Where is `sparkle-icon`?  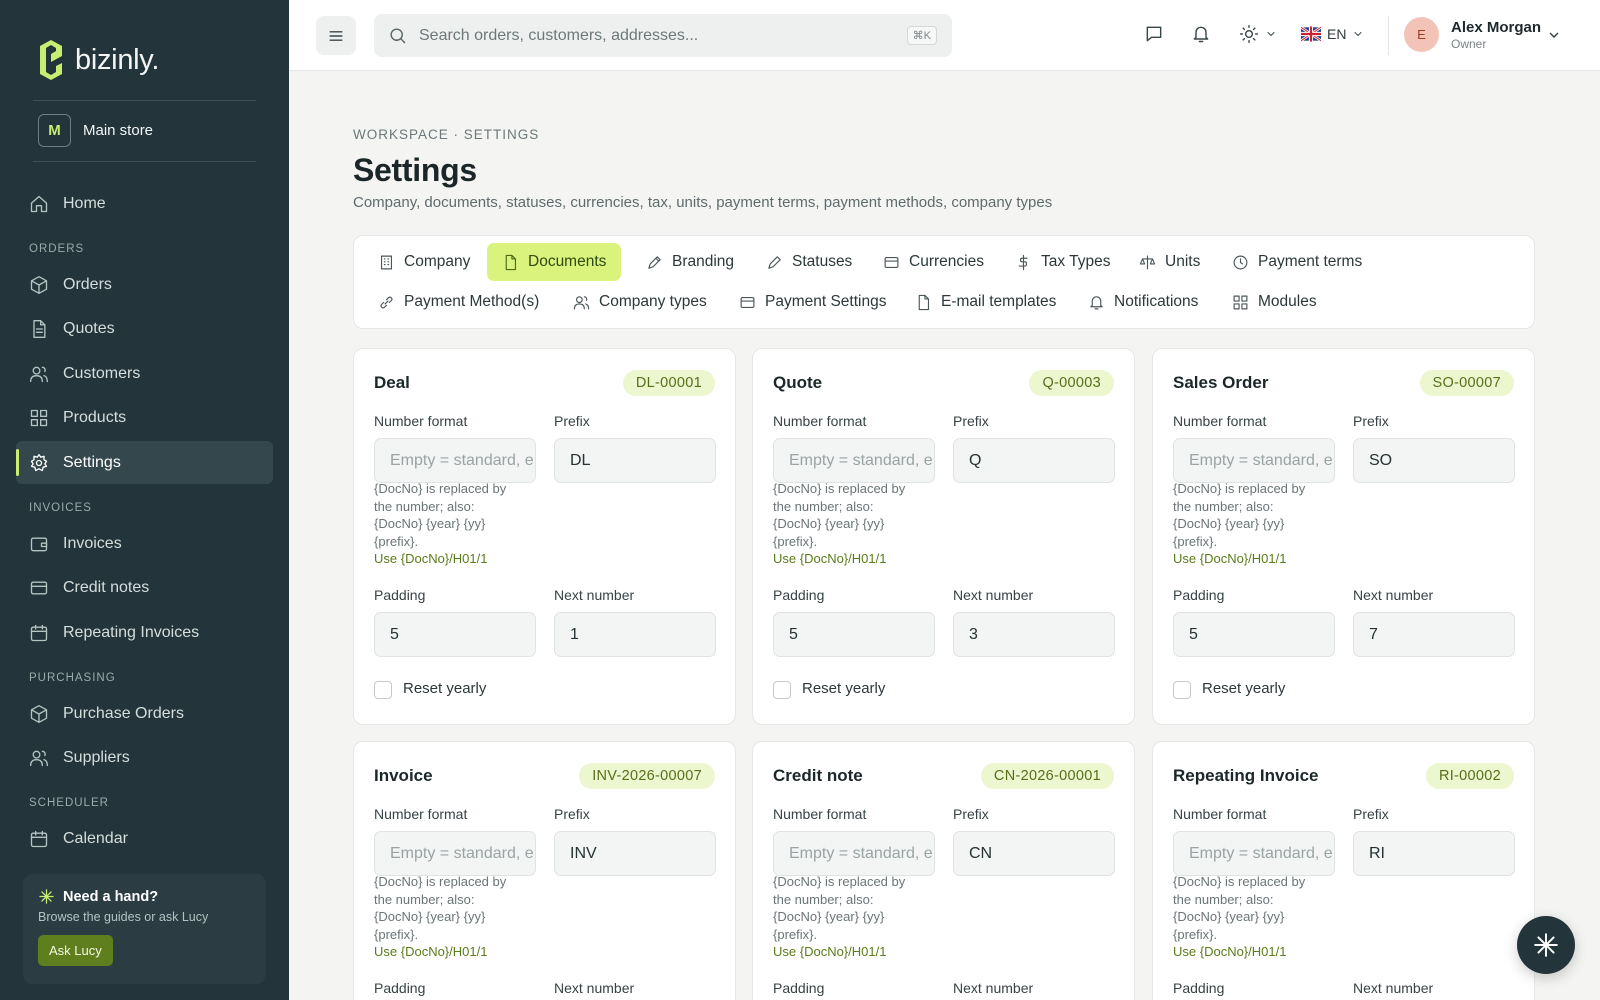
sparkle-icon is located at coordinates (1546, 945).